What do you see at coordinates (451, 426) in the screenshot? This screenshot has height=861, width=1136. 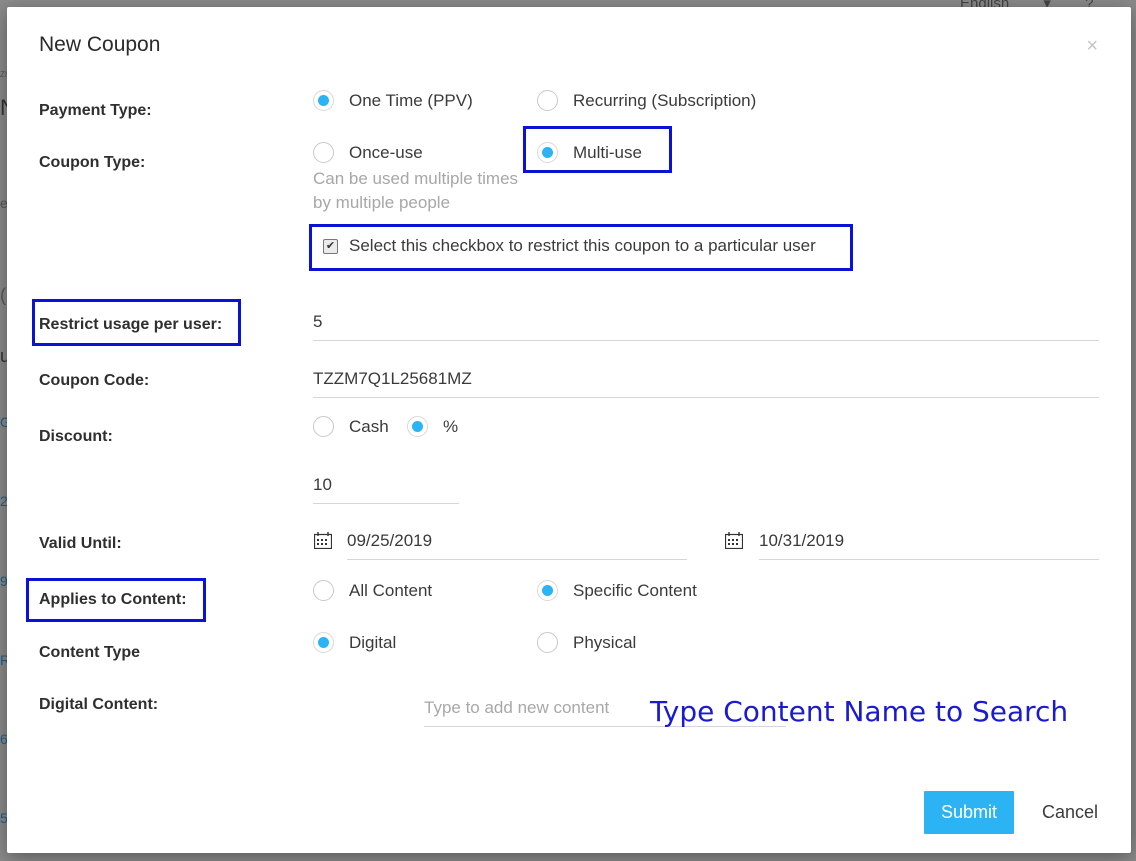 I see `radio-label: %` at bounding box center [451, 426].